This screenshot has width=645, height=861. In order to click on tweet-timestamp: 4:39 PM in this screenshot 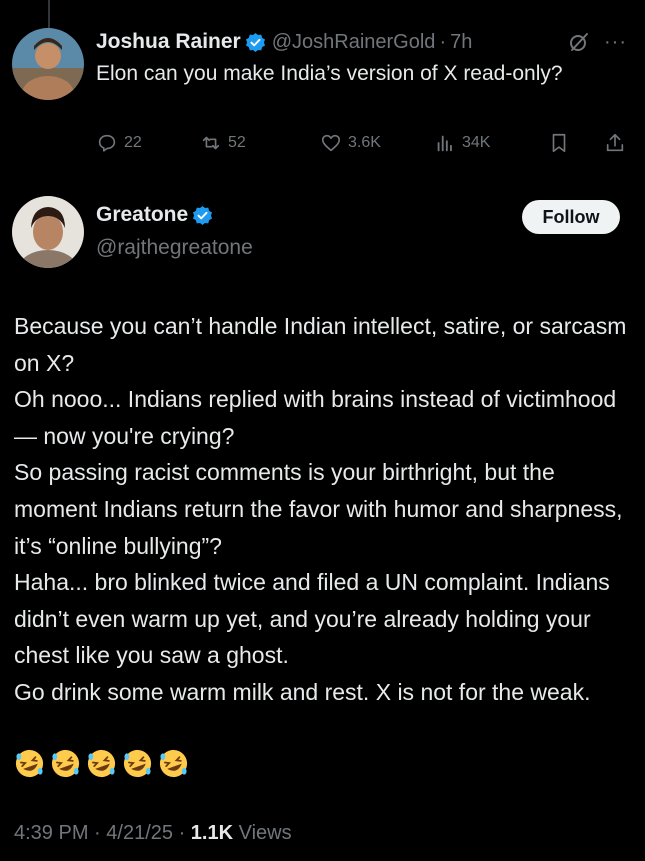, I will do `click(51, 833)`.